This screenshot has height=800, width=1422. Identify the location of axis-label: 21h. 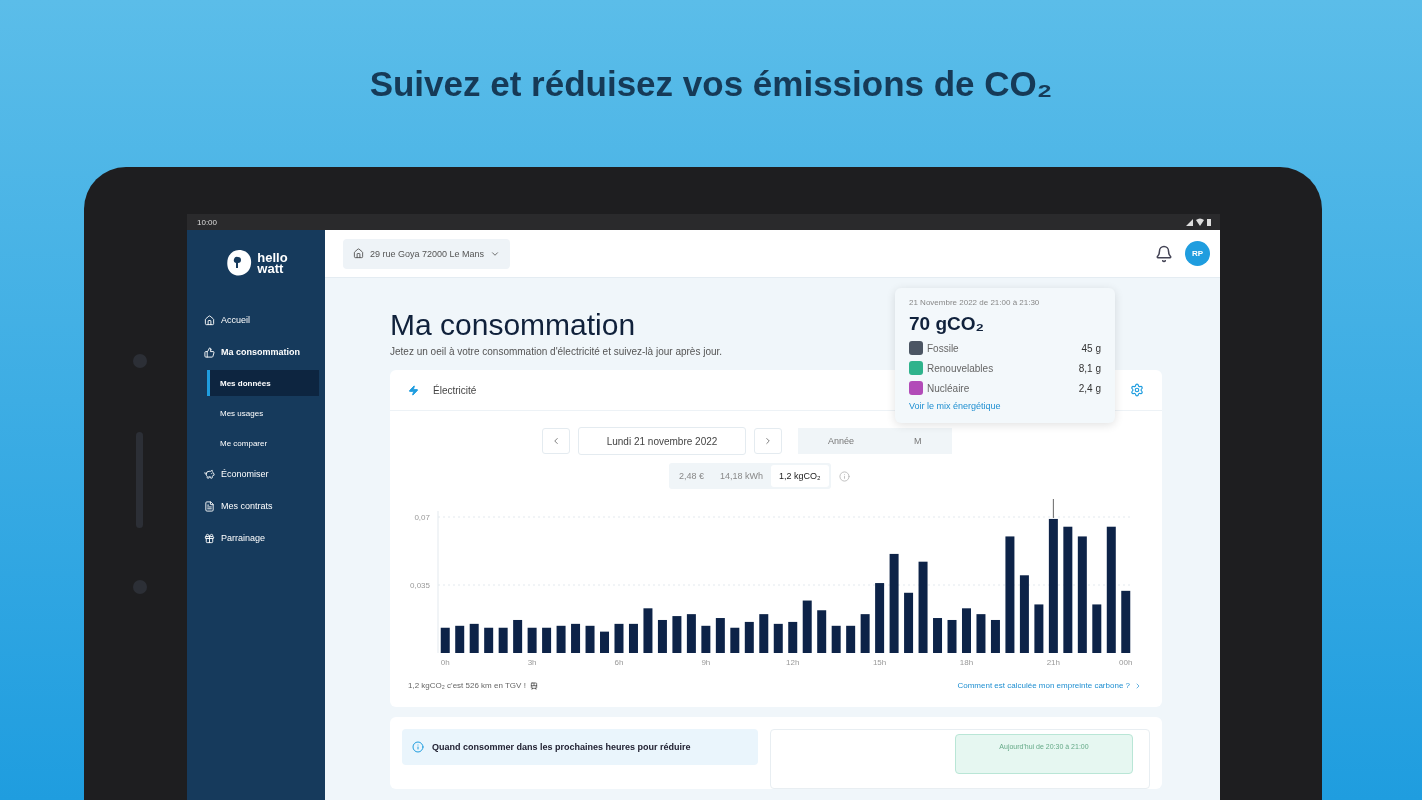
(1053, 662).